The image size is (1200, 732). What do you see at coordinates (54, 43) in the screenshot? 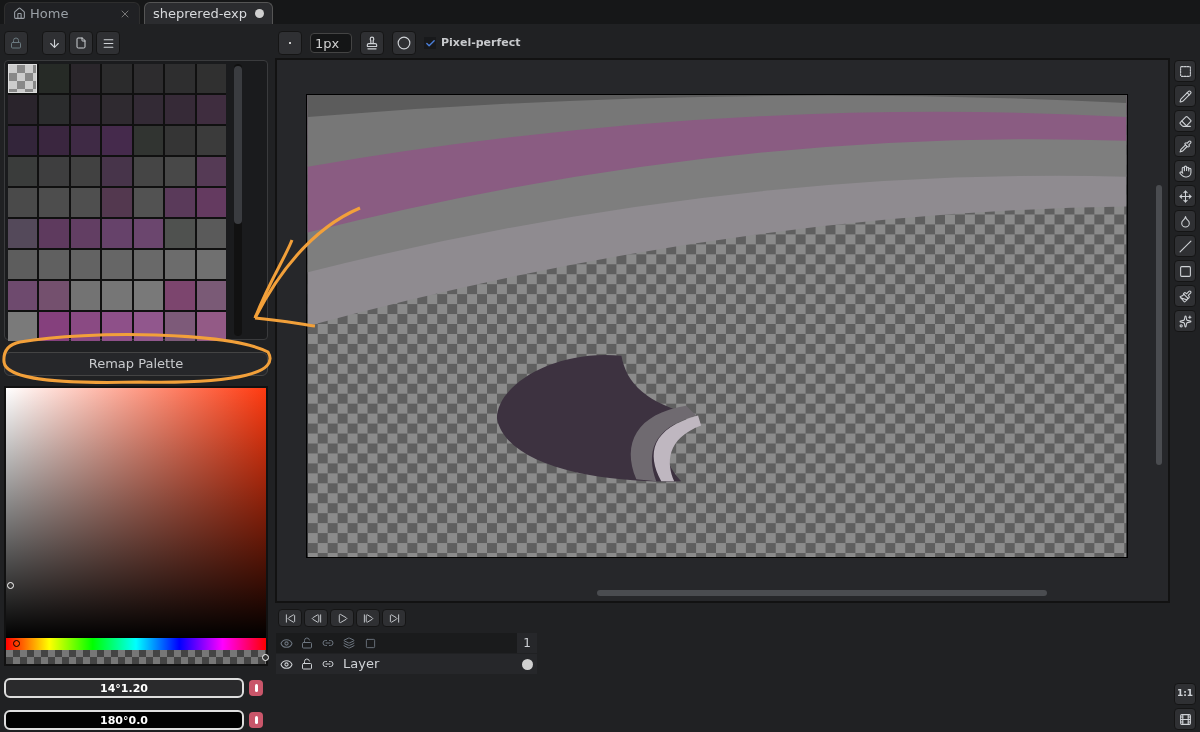
I see `arrow-down-button` at bounding box center [54, 43].